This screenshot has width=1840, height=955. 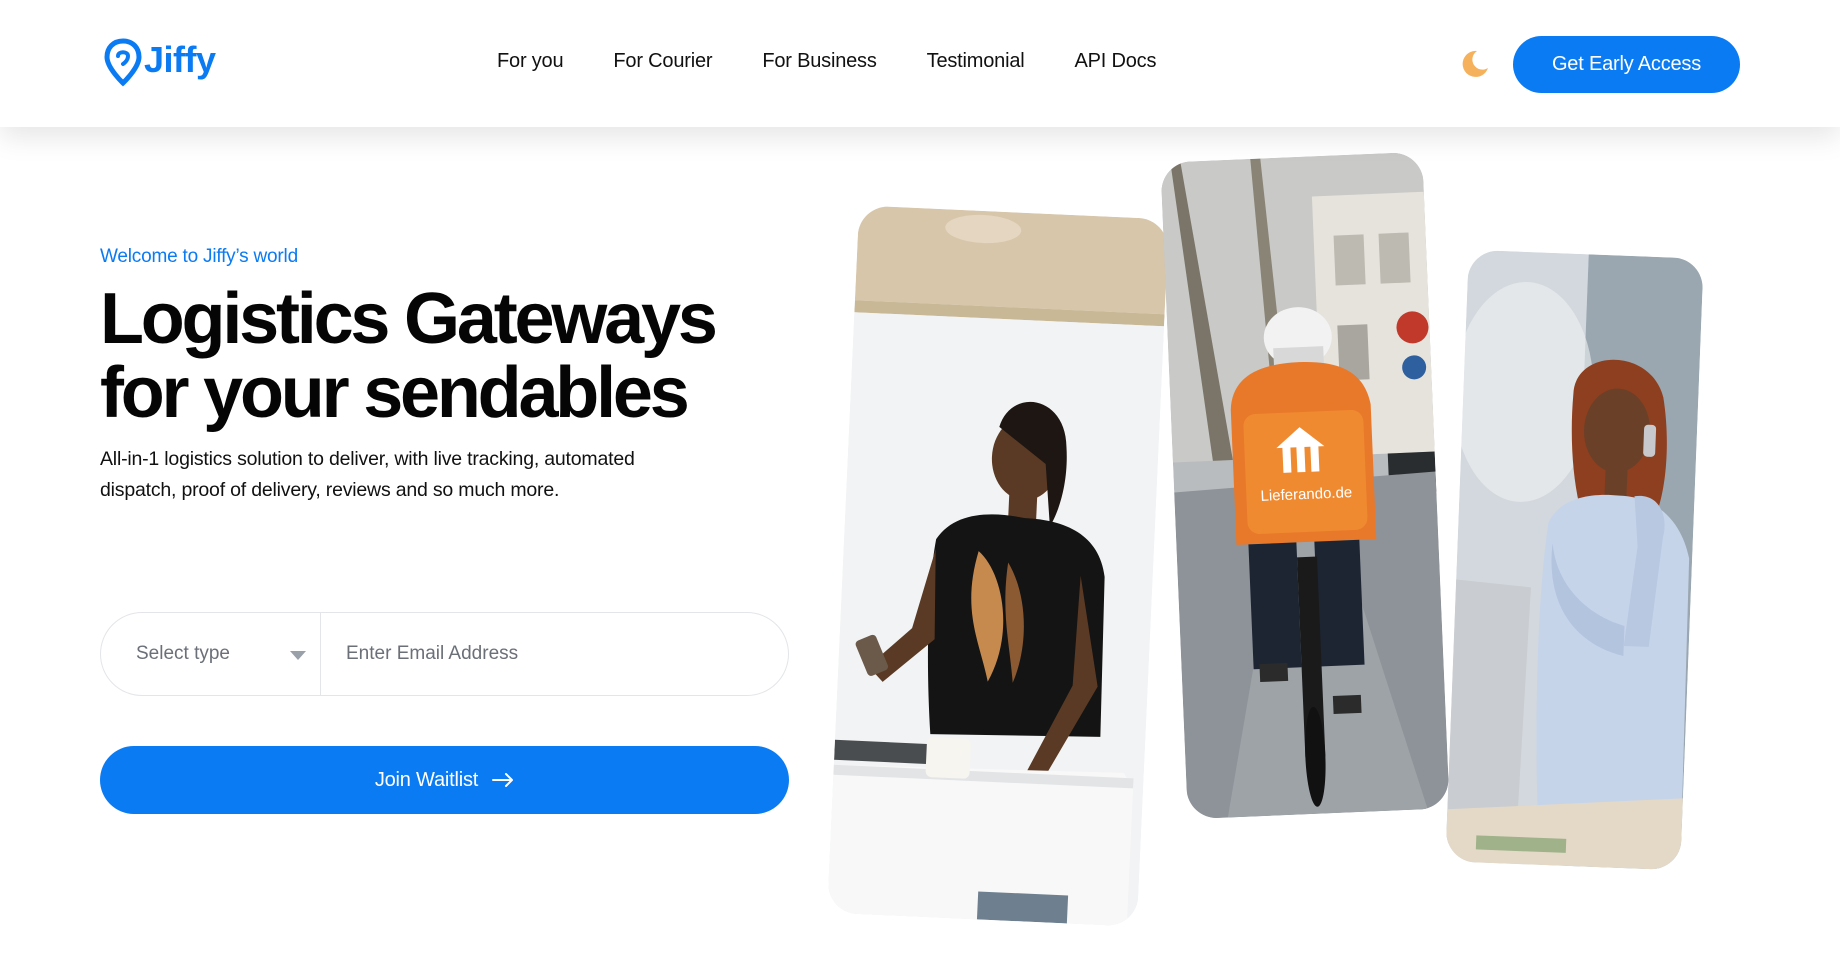 I want to click on brand-name: Jiffy, so click(x=180, y=59).